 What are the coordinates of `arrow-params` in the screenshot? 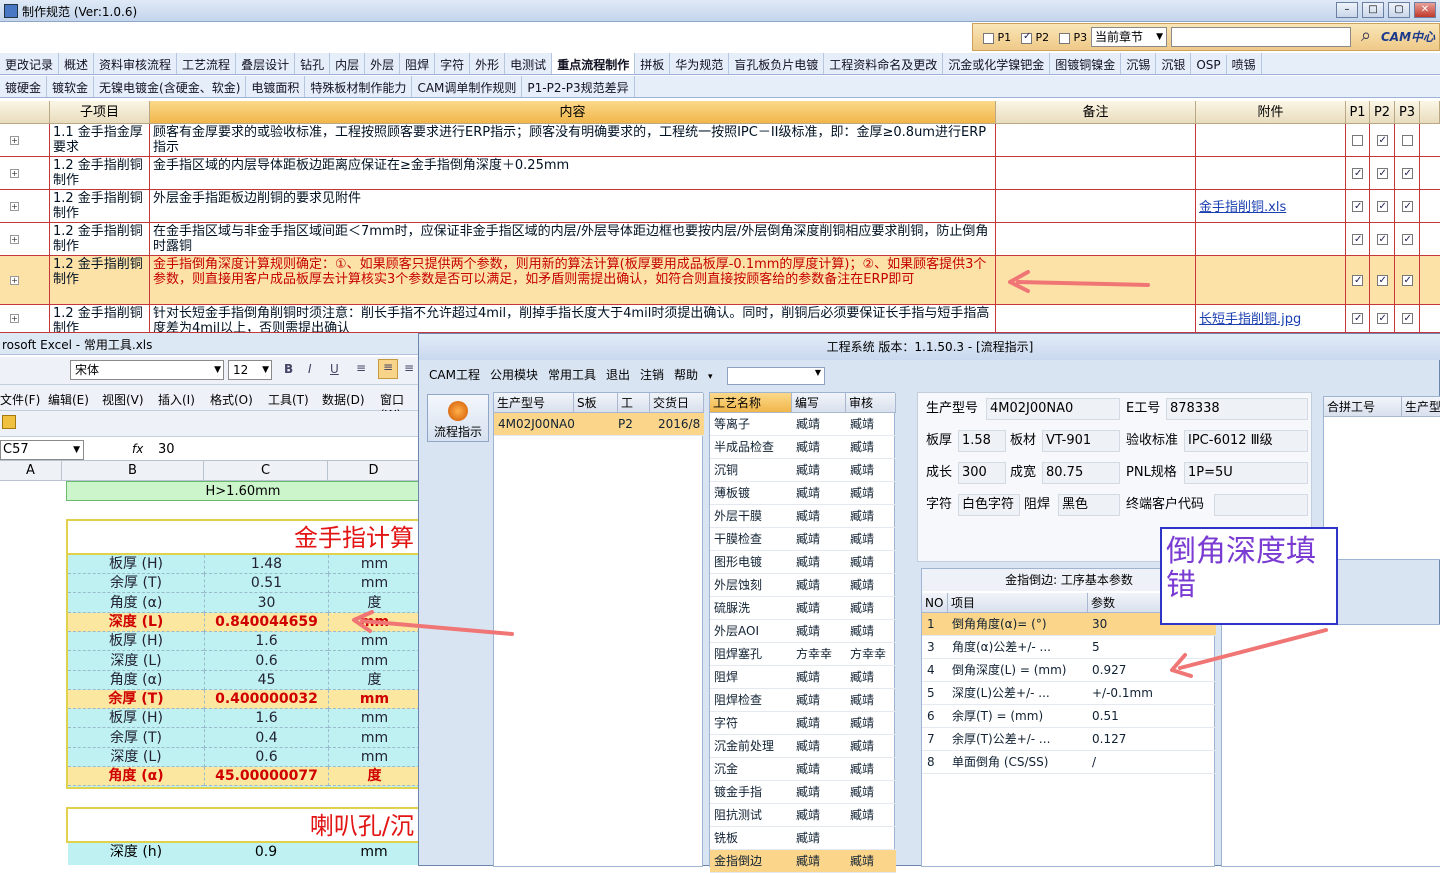 It's located at (1253, 649).